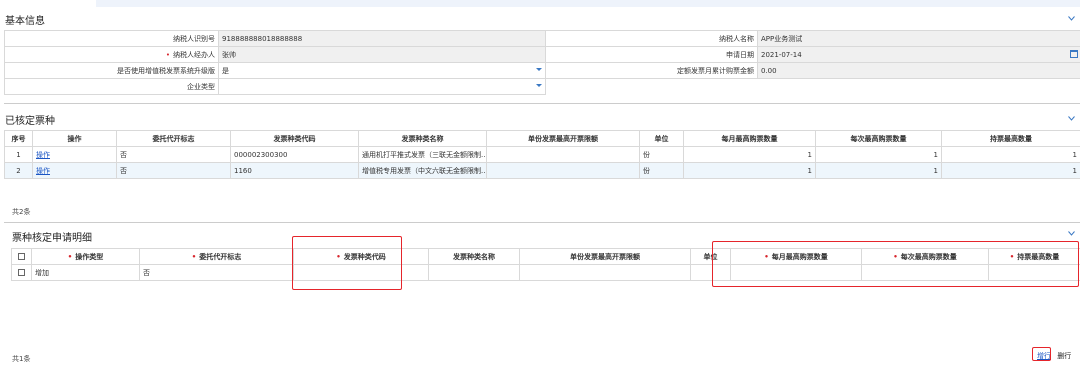 The height and width of the screenshot is (380, 1080). I want to click on section-title-approved: 已核定票种, so click(30, 121).